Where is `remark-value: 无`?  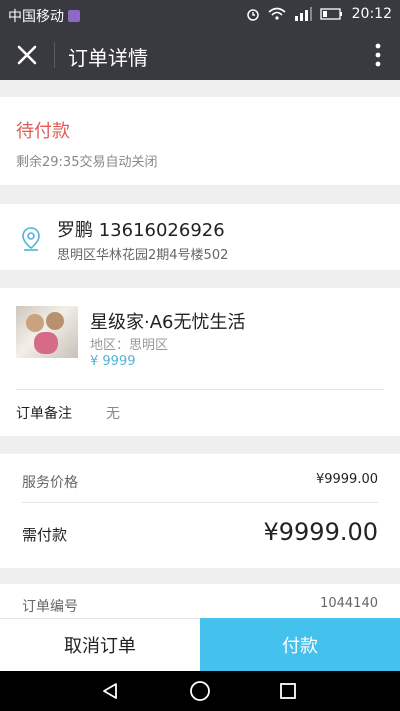
remark-value: 无 is located at coordinates (113, 414).